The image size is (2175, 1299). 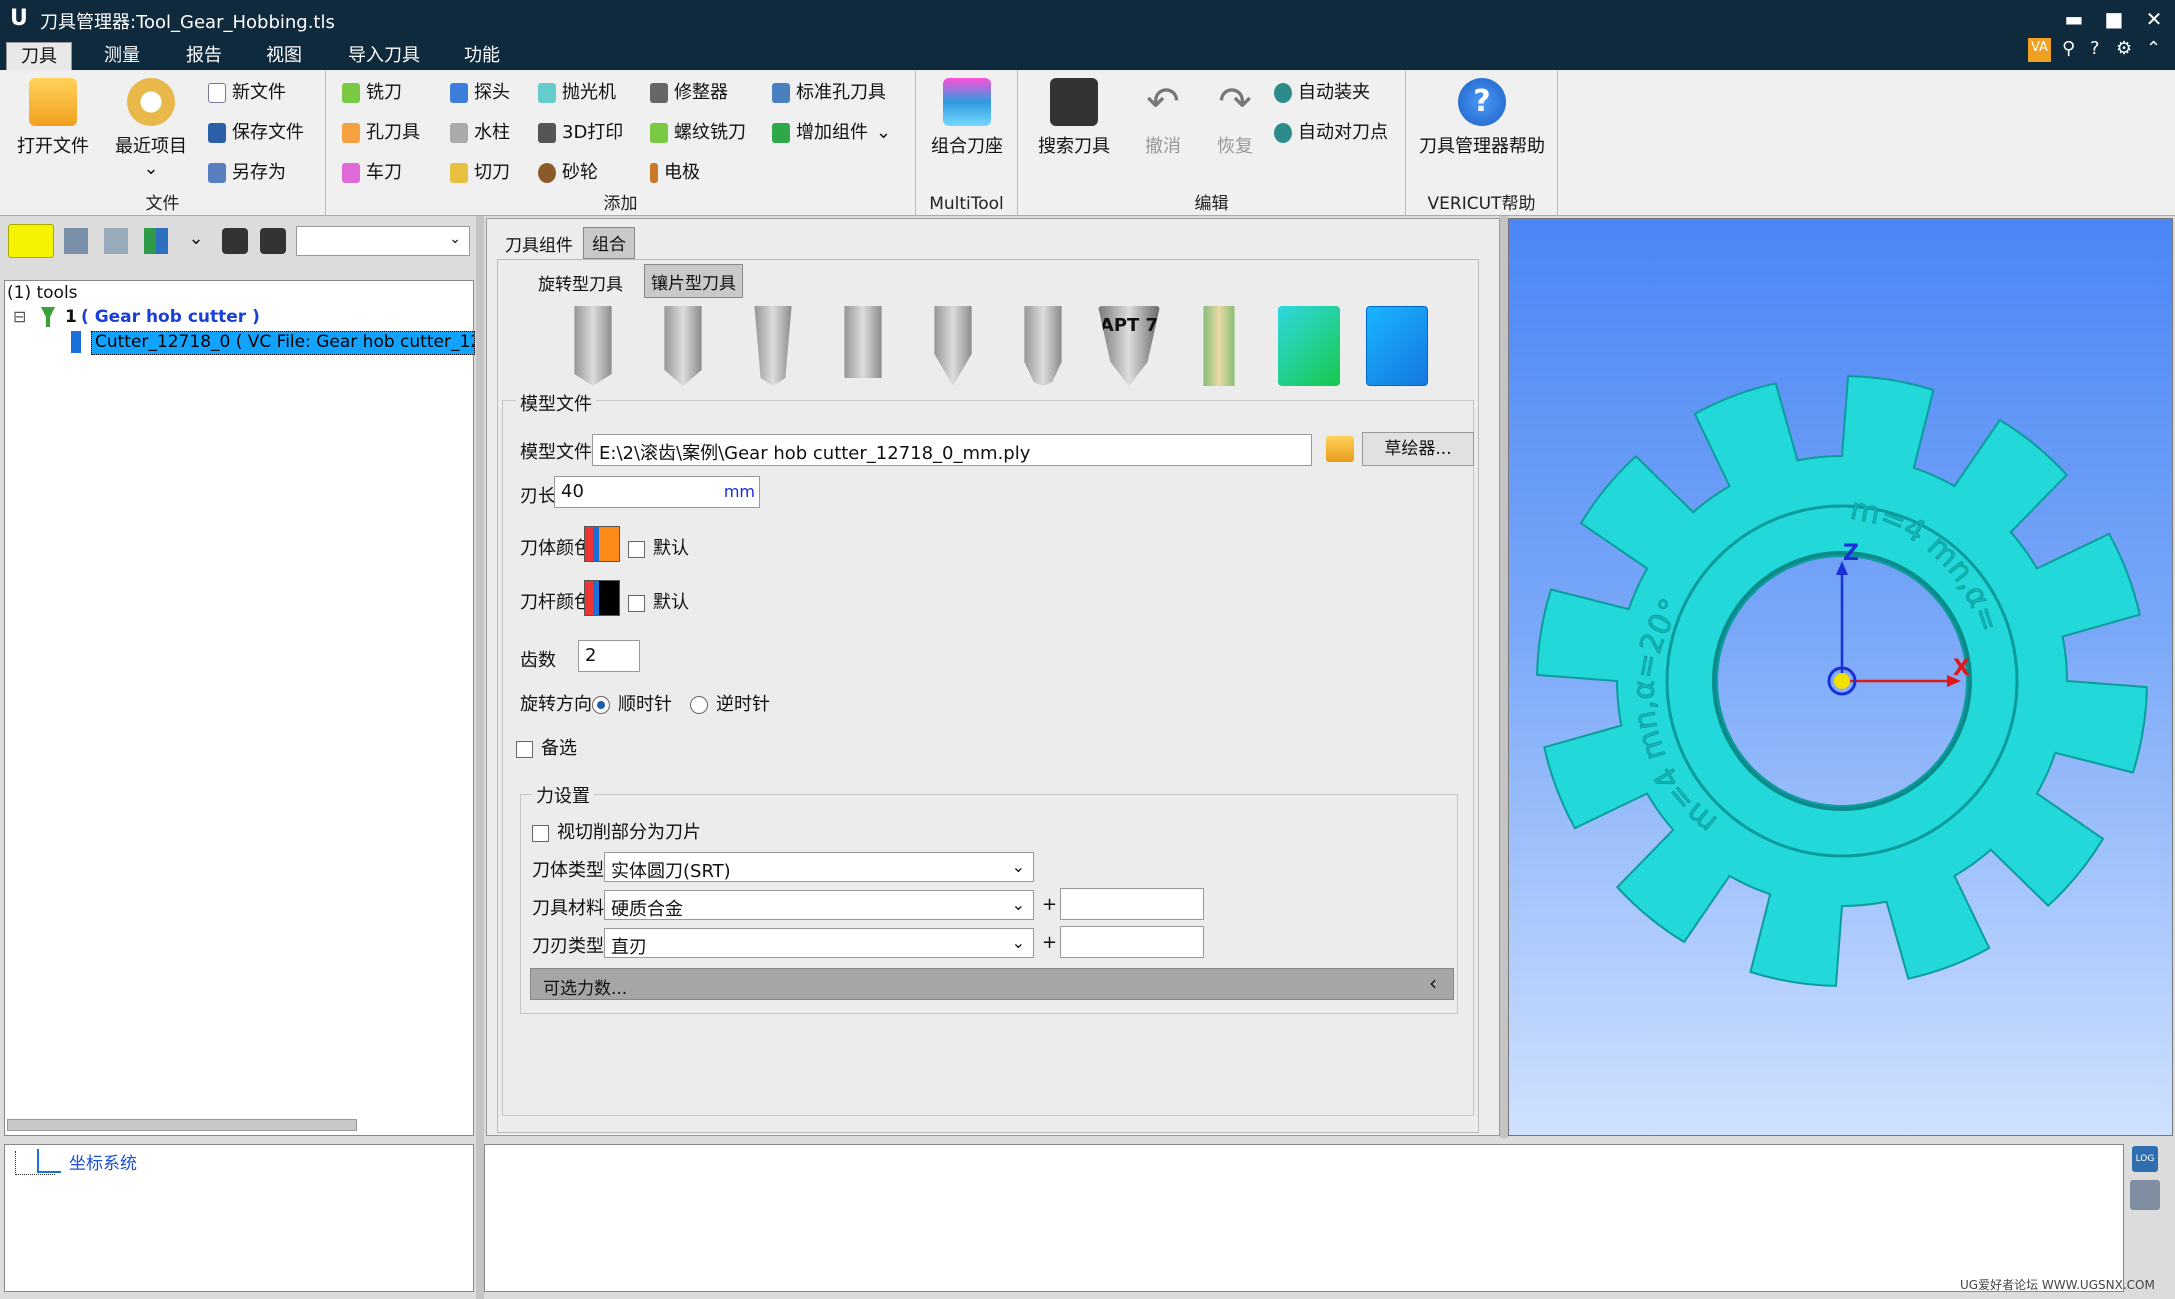 I want to click on sort-icon, so click(x=156, y=241).